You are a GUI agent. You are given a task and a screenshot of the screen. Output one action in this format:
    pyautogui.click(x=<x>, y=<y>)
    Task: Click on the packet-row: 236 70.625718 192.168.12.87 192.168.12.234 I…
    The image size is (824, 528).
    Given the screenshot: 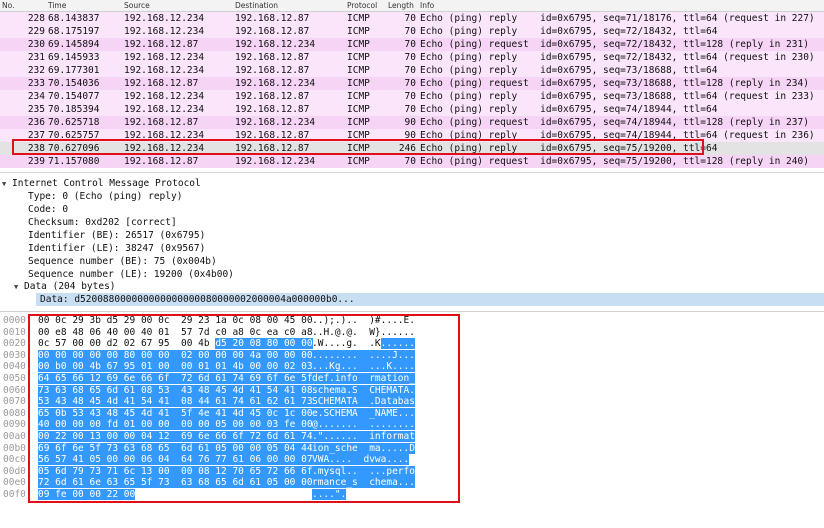 What is the action you would take?
    pyautogui.click(x=412, y=122)
    